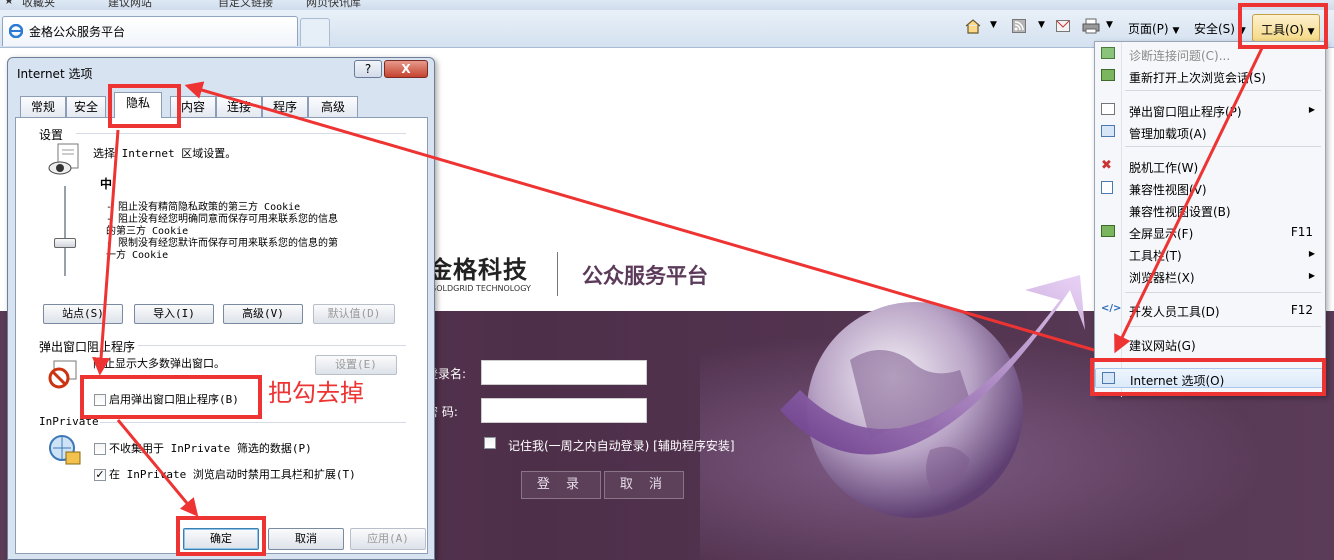 The image size is (1334, 560). I want to click on tab-privacy: 隐私, so click(138, 105).